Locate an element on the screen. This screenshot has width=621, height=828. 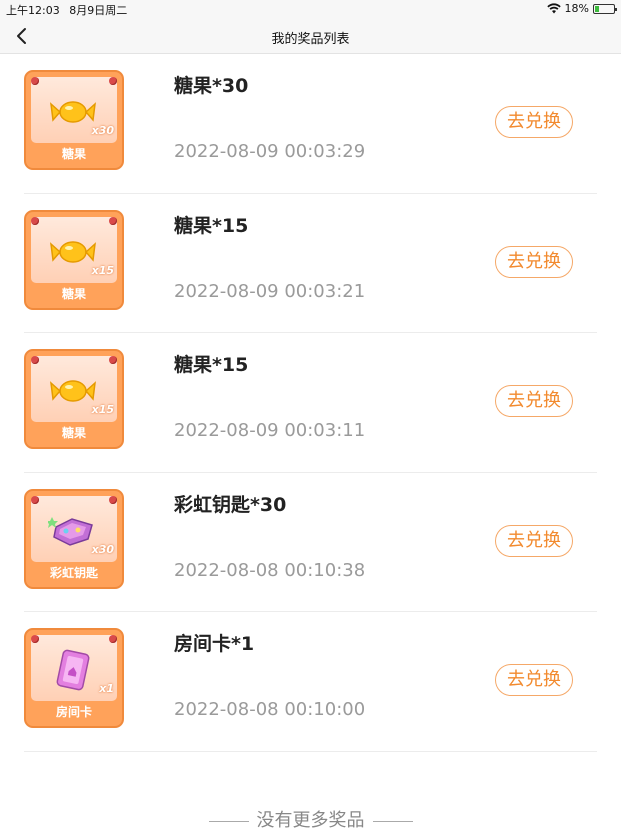
battery-icon is located at coordinates (605, 8).